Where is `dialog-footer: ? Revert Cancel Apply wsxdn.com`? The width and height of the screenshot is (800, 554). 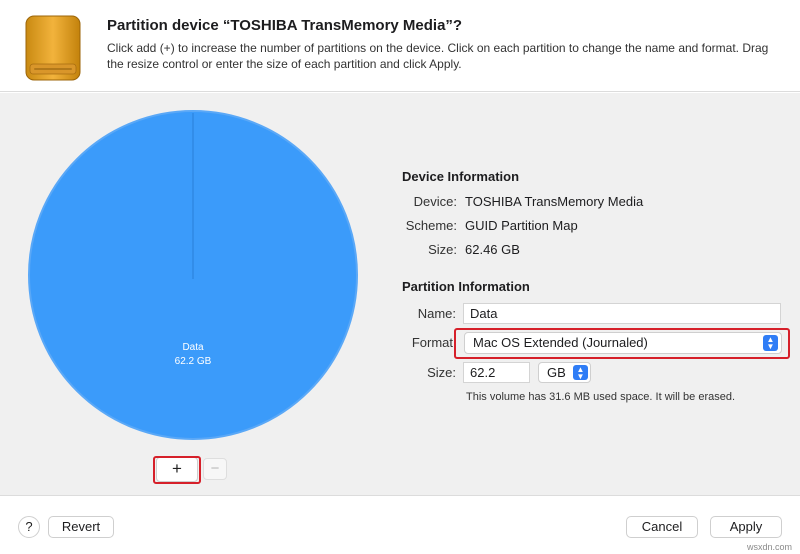
dialog-footer: ? Revert Cancel Apply wsxdn.com is located at coordinates (400, 524).